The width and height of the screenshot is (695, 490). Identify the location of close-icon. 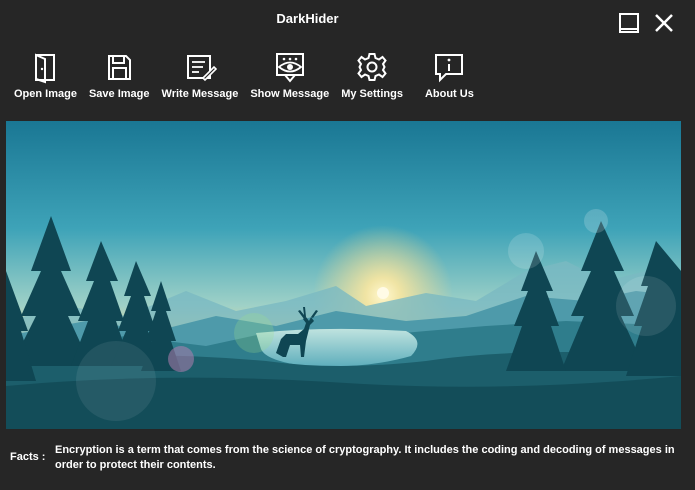
(664, 23).